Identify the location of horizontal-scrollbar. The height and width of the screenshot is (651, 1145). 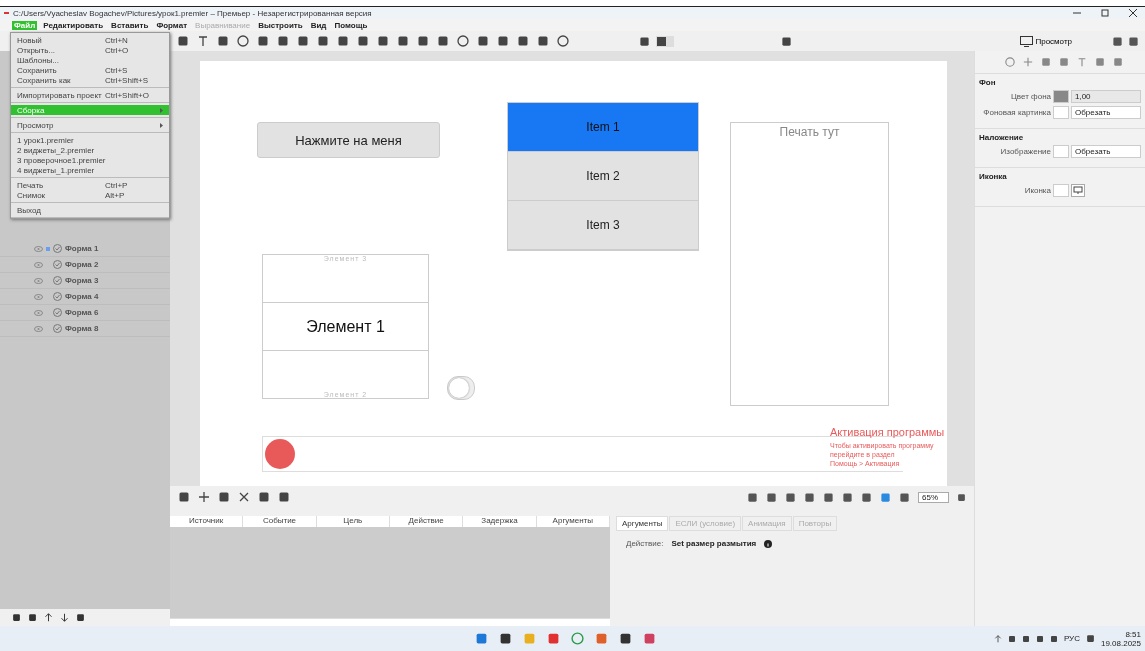
(390, 622).